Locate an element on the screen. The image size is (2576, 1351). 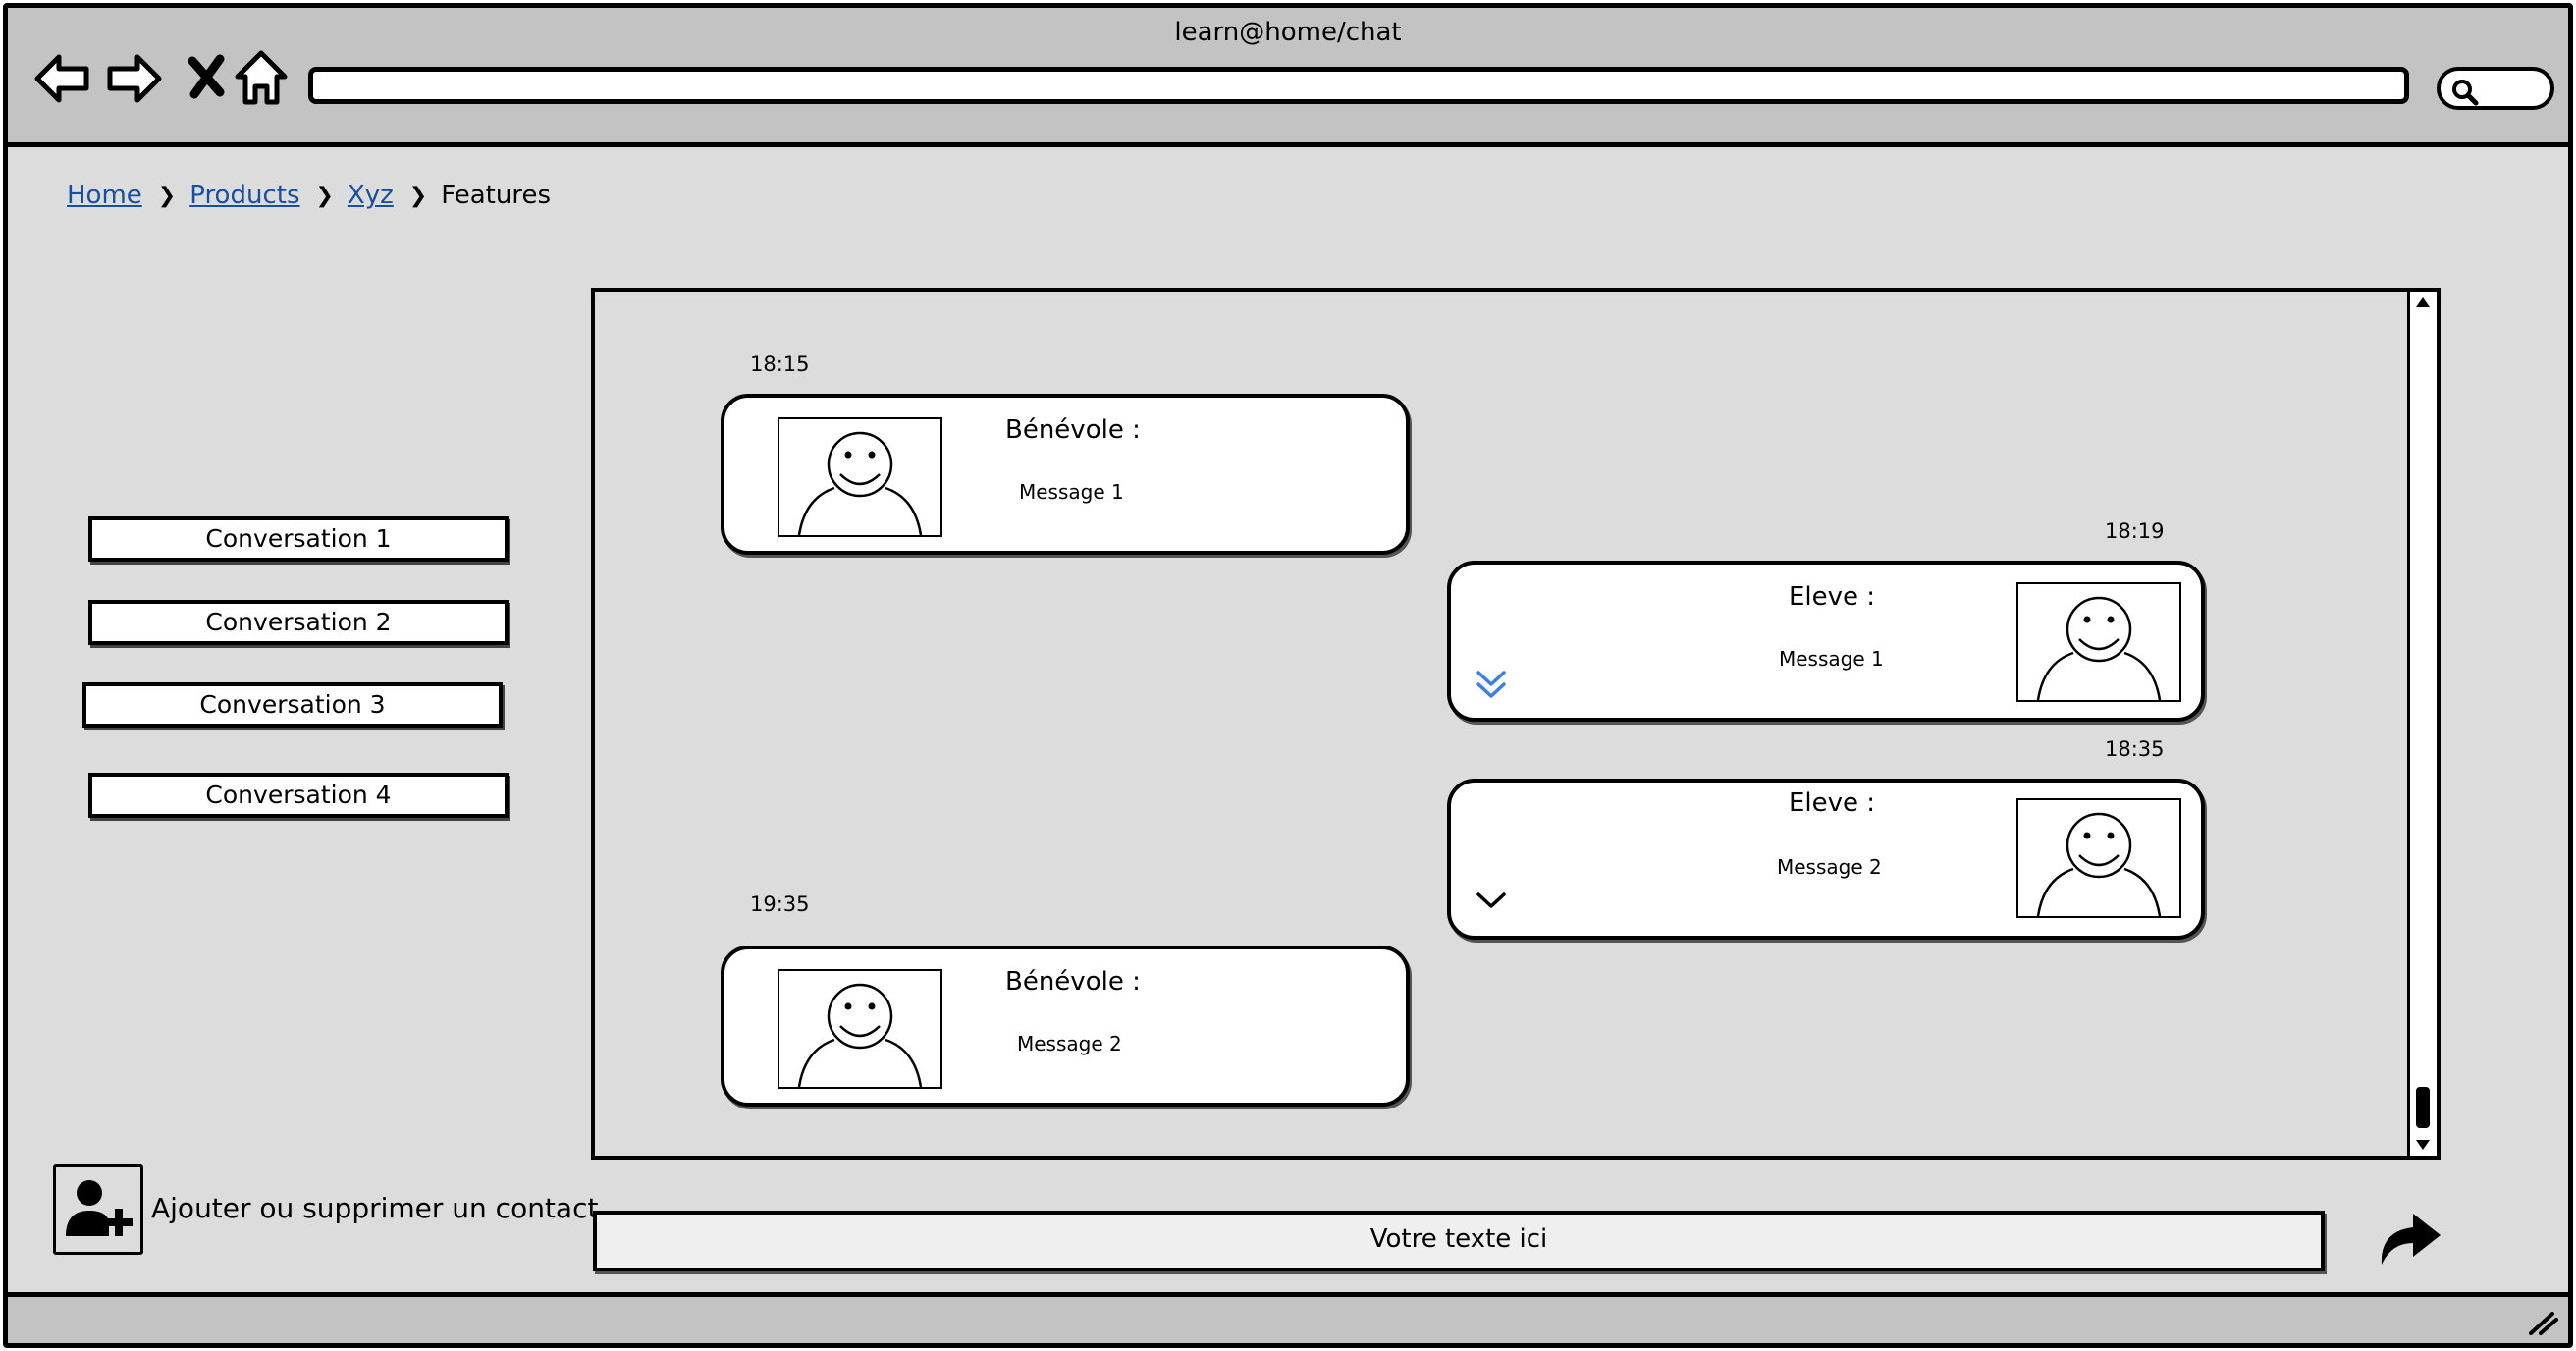
message-time: 18:19 is located at coordinates (2135, 531).